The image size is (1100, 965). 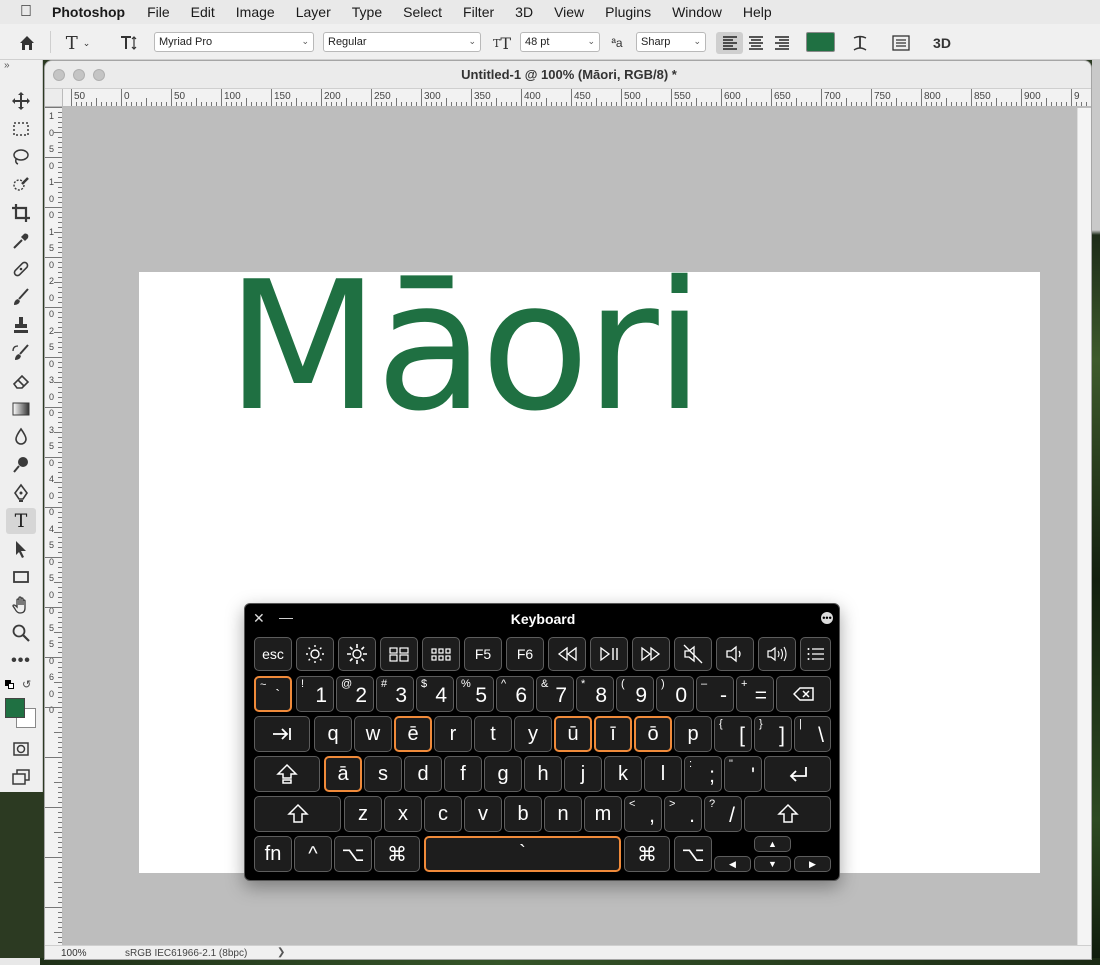 I want to click on rectangle-tool, so click(x=21, y=577).